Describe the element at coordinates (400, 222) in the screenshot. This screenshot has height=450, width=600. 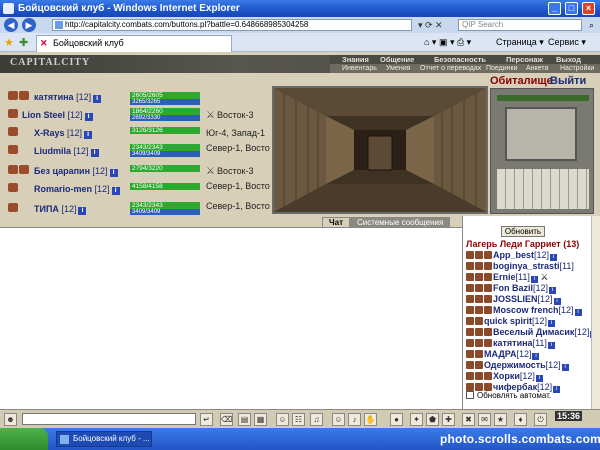
I see `tab-system-messages: Системные сообщения` at that location.